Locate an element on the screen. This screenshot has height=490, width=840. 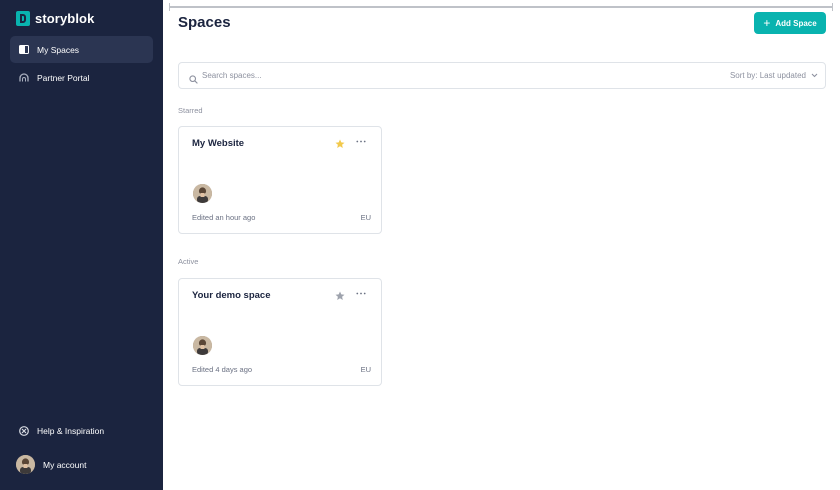
sidebar-item-label: Partner Portal is located at coordinates (63, 77).